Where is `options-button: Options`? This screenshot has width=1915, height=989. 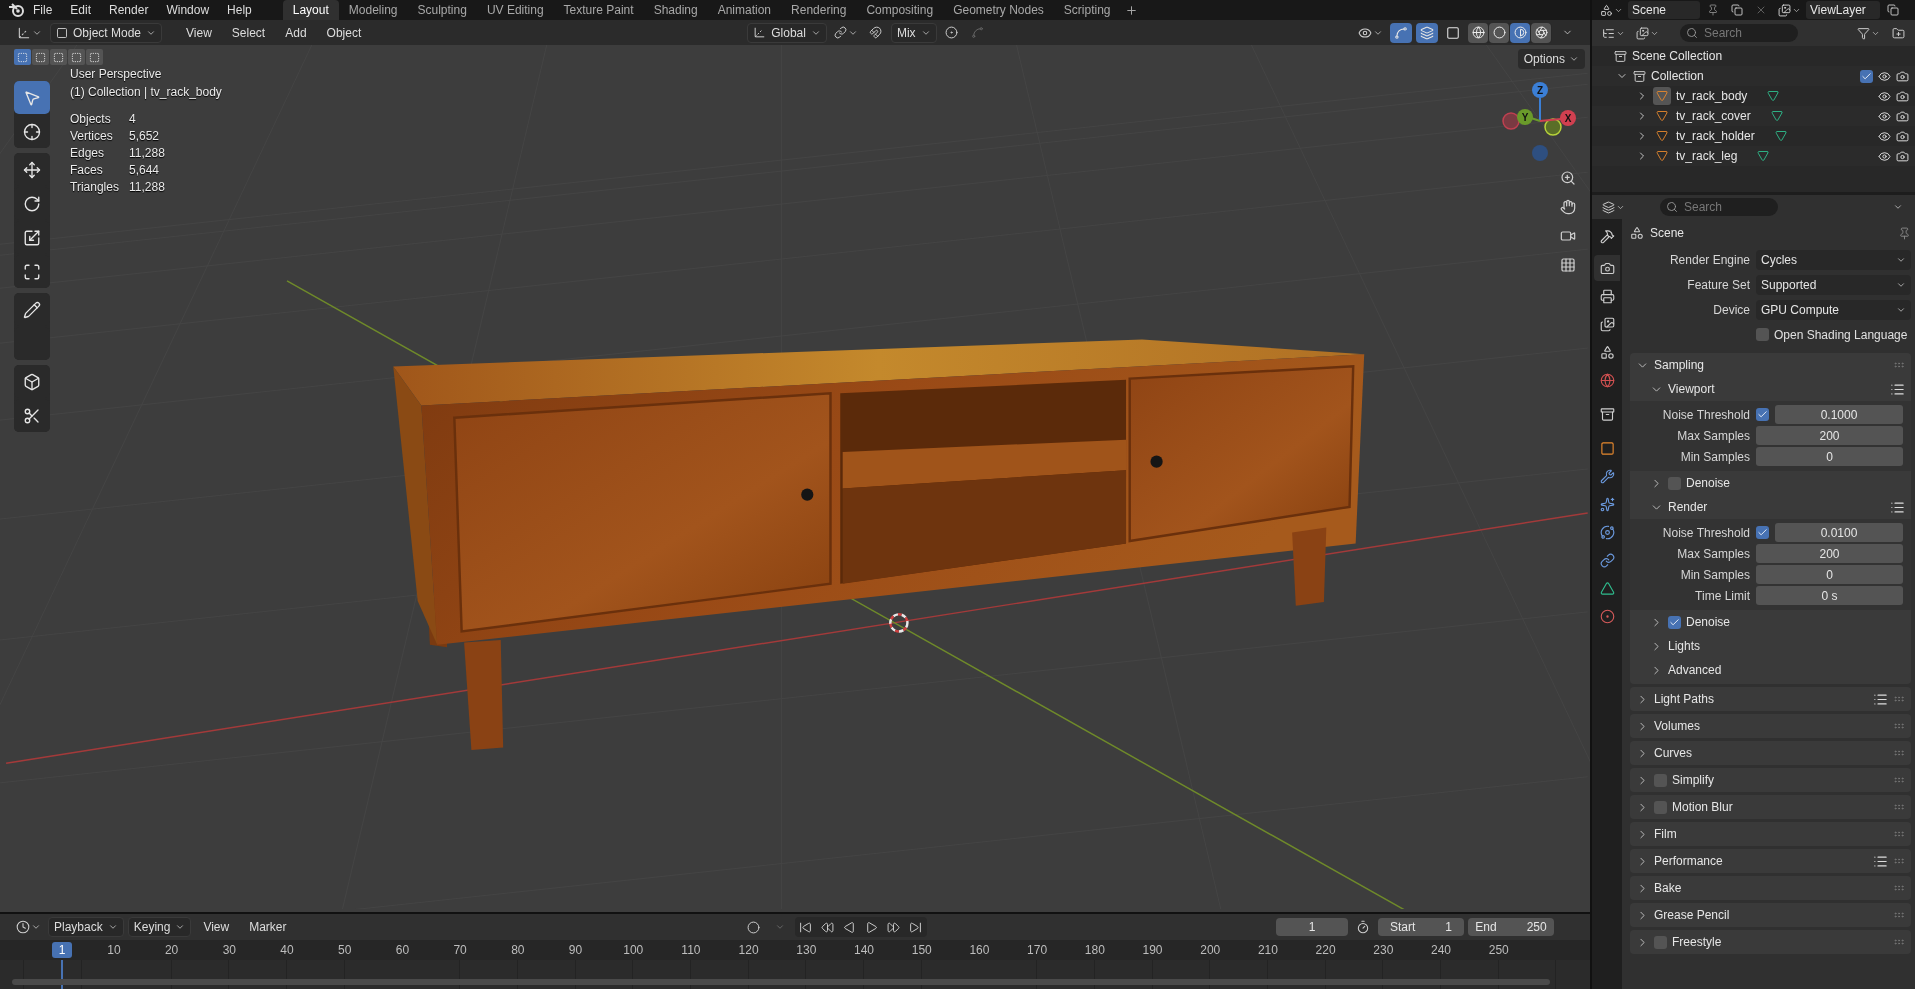 options-button: Options is located at coordinates (1551, 59).